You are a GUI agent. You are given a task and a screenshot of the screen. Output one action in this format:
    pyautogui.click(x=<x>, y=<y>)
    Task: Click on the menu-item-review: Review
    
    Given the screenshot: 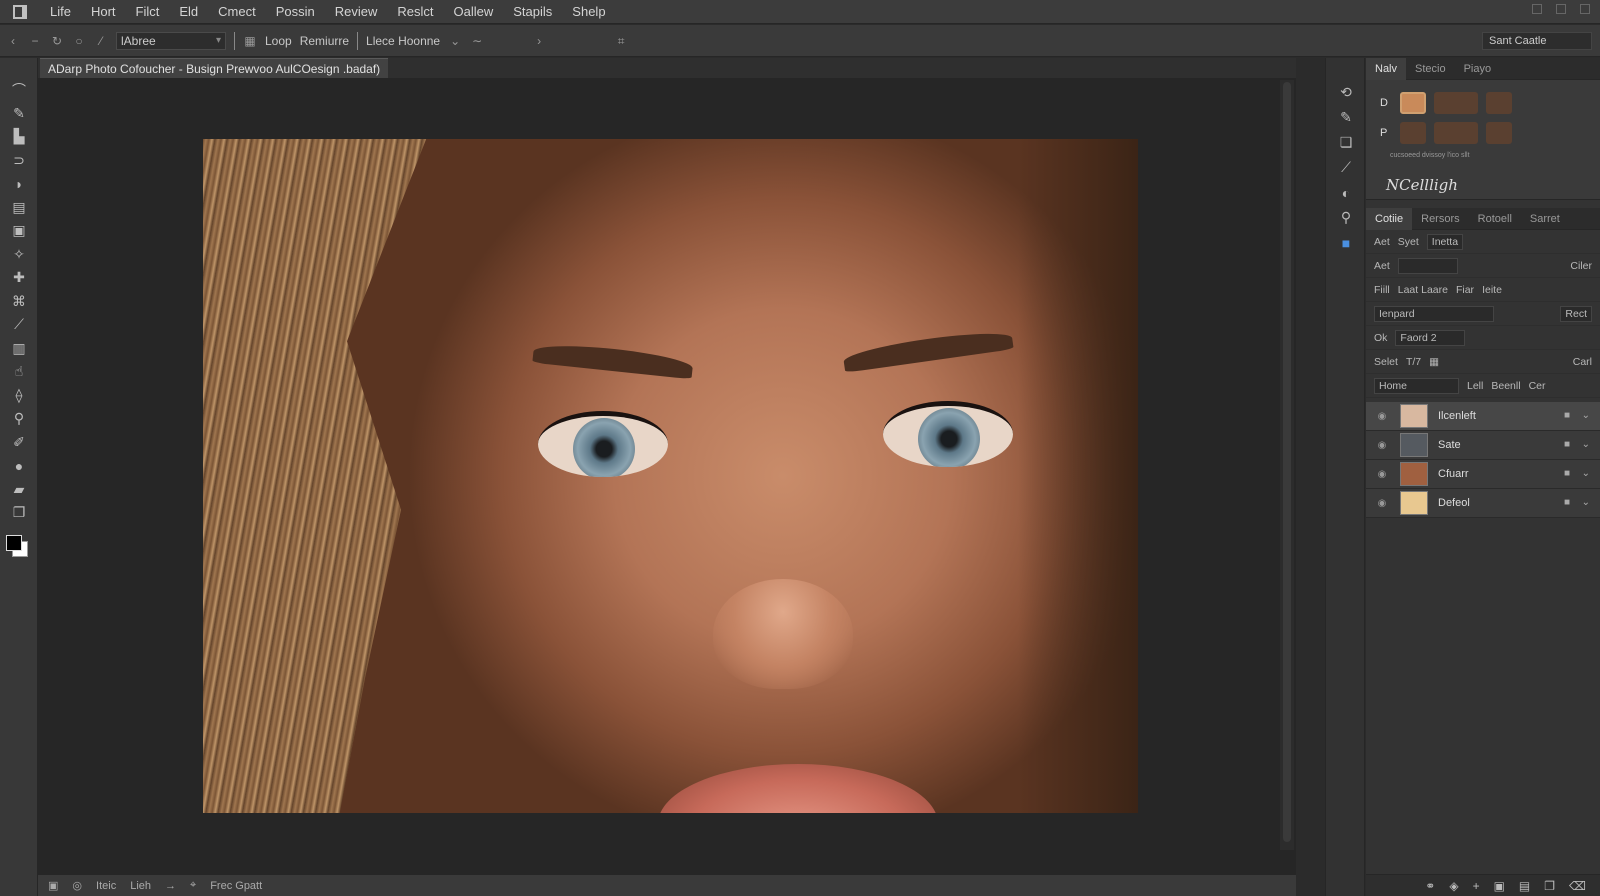 What is the action you would take?
    pyautogui.click(x=356, y=12)
    